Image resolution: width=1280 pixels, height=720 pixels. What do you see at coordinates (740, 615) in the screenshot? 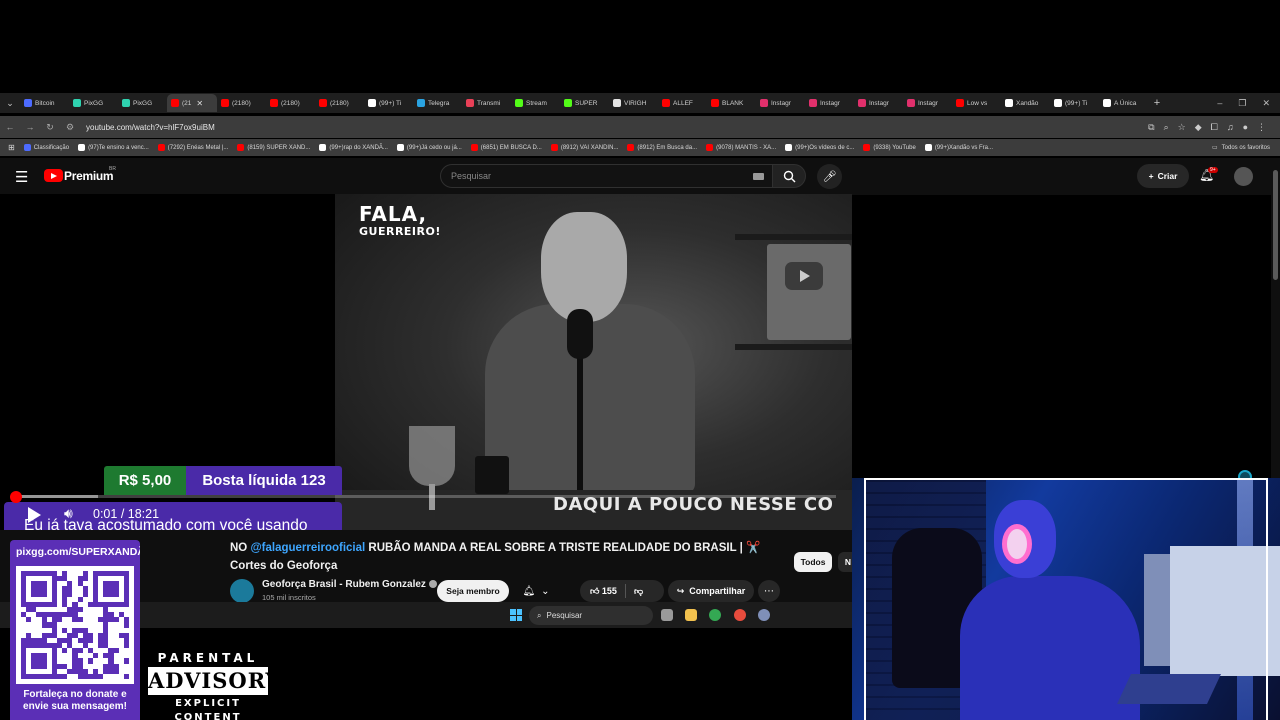
I see `app-icon` at bounding box center [740, 615].